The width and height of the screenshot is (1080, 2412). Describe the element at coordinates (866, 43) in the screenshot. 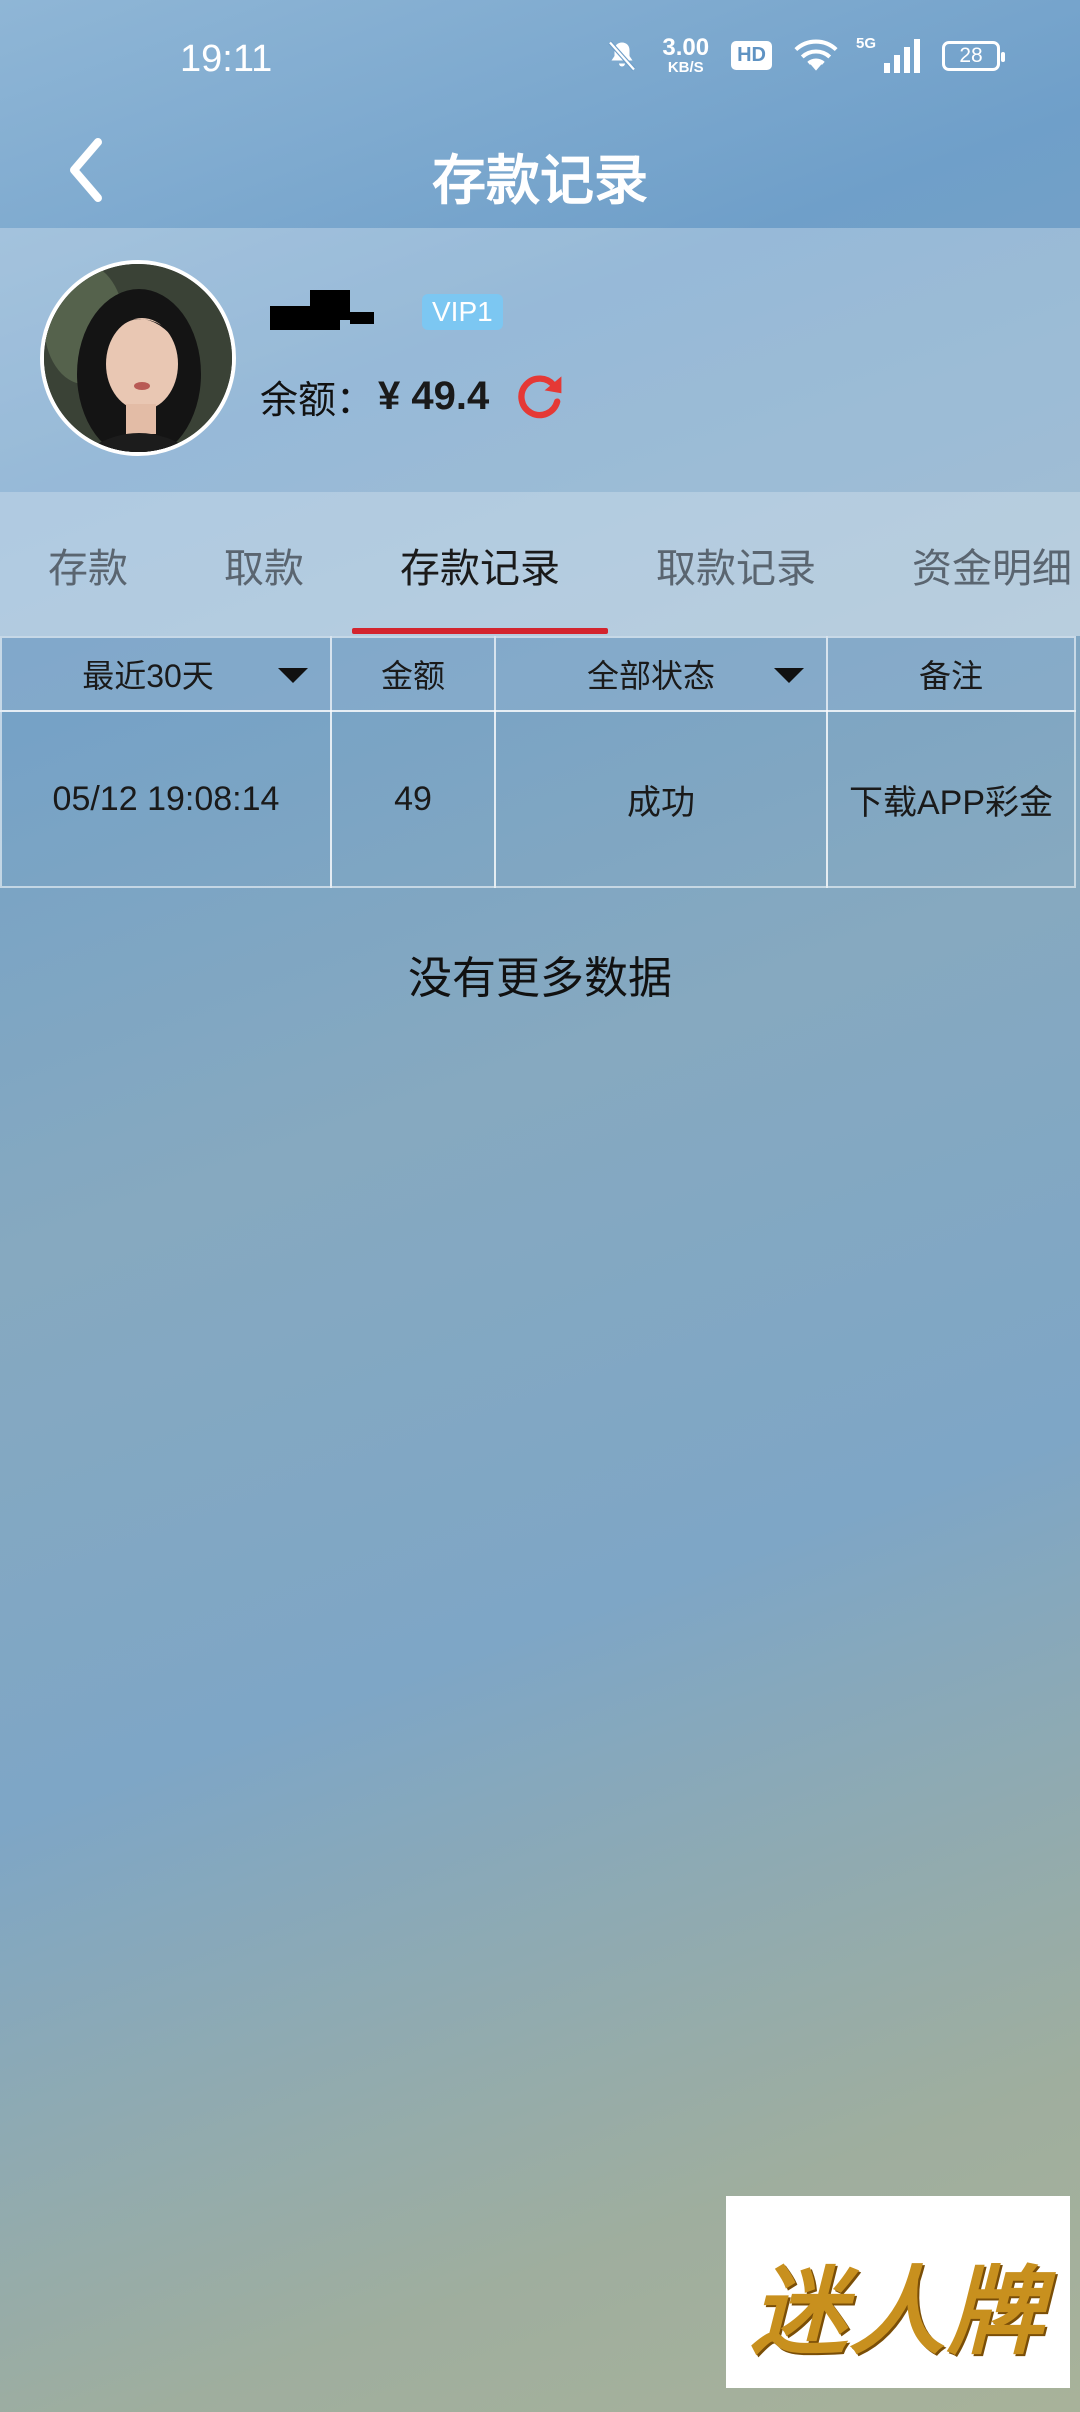

I see `signal-type-label: 5G` at that location.